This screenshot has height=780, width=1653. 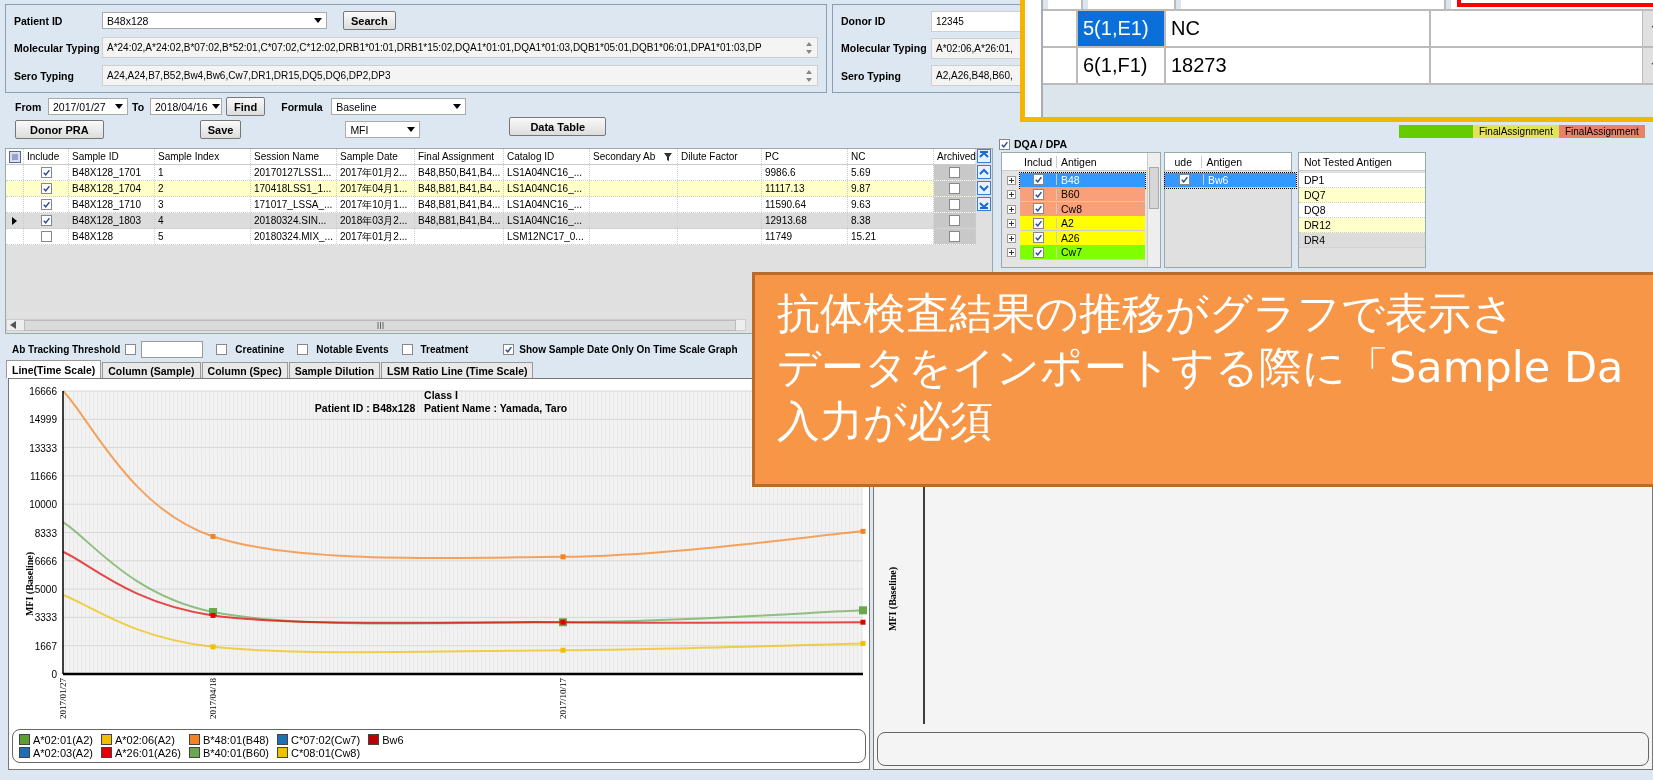 I want to click on column-header: Dilute Factor, so click(x=720, y=156).